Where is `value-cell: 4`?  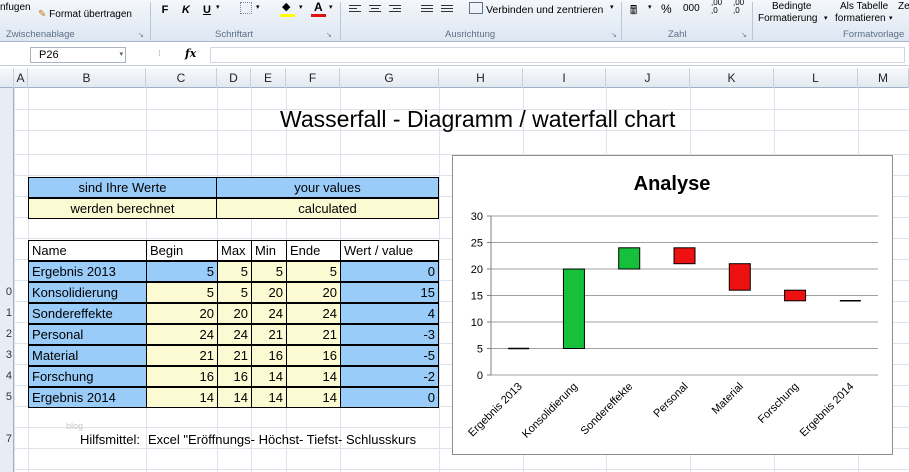 value-cell: 4 is located at coordinates (389, 313).